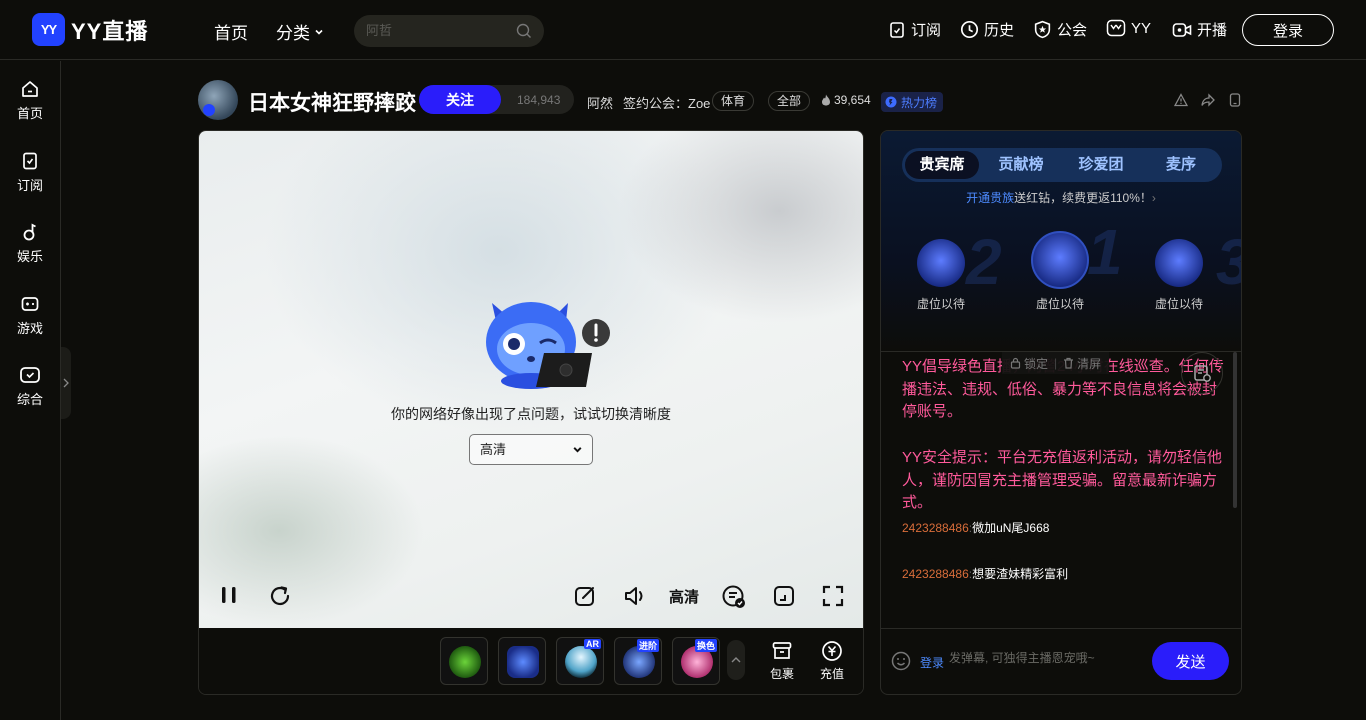  I want to click on chevron-up-icon, so click(736, 660).